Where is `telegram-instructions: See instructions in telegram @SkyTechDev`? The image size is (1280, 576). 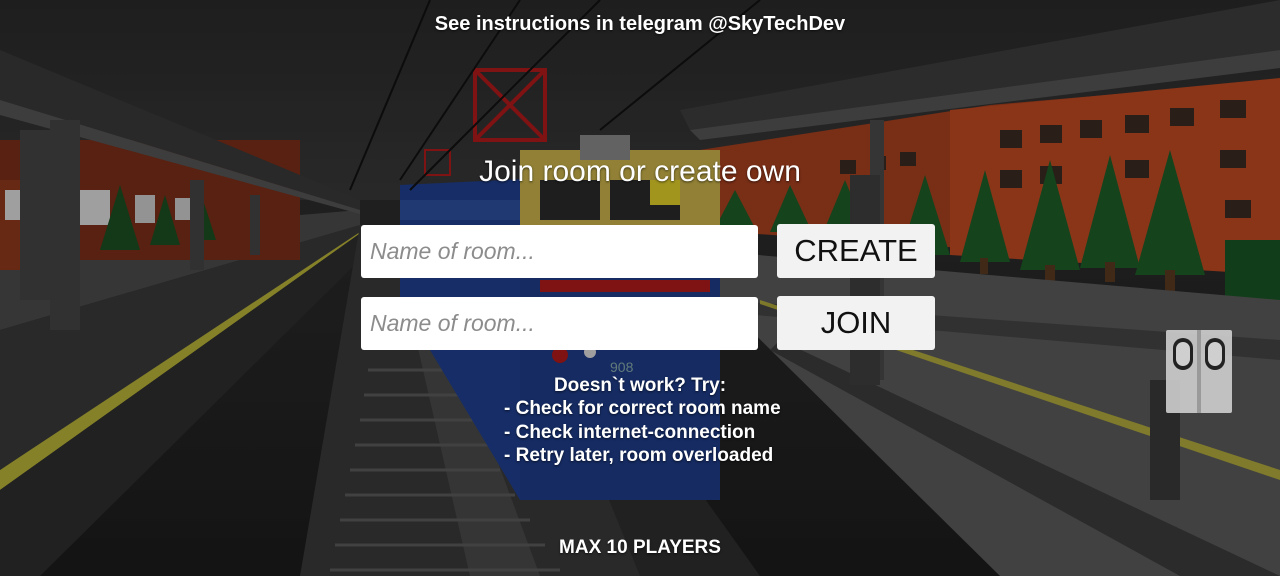
telegram-instructions: See instructions in telegram @SkyTechDev is located at coordinates (640, 24).